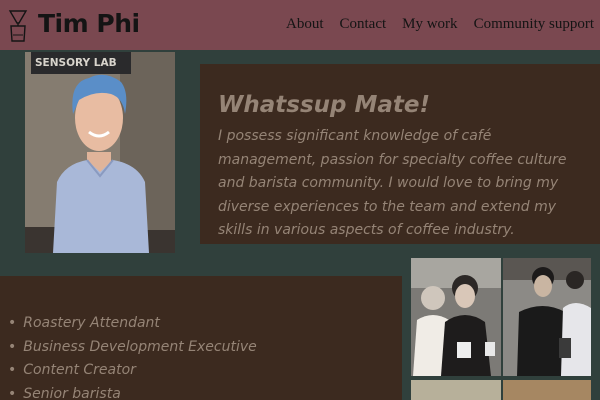 The image size is (600, 400). I want to click on role-item: Business Development Executive, so click(132, 348).